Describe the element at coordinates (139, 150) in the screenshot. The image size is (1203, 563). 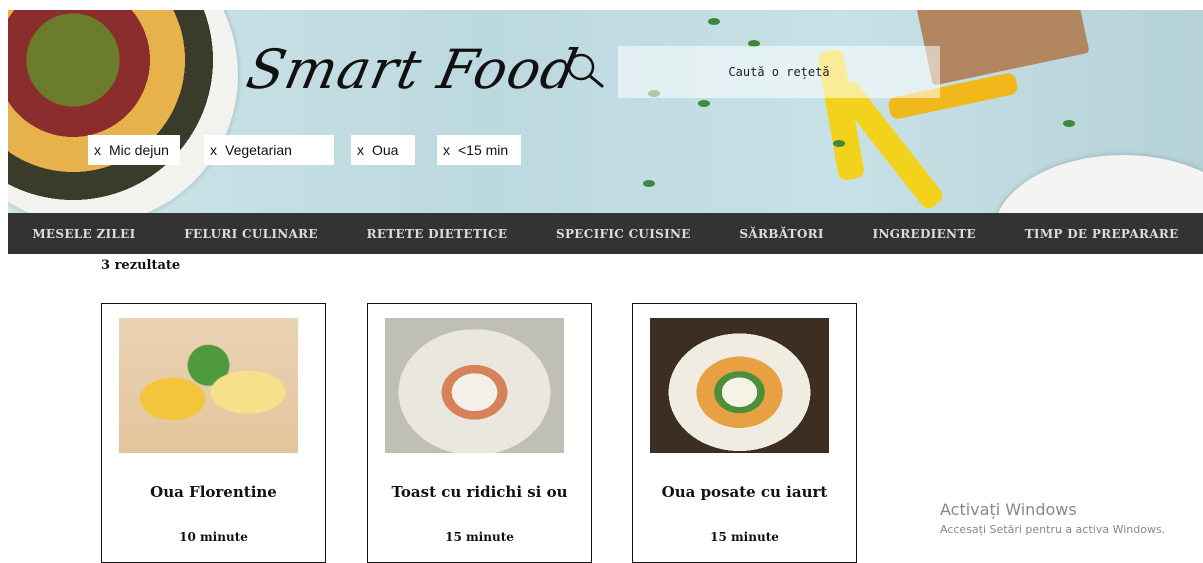
I see `filter-chip-label: Mic dejun` at that location.